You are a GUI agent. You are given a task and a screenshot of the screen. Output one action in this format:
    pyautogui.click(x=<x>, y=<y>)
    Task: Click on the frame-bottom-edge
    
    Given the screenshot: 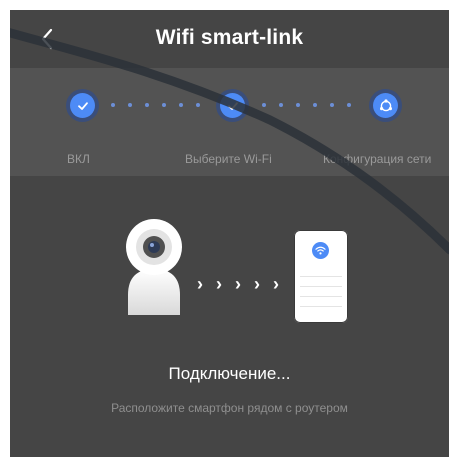 What is the action you would take?
    pyautogui.click(x=224, y=461)
    